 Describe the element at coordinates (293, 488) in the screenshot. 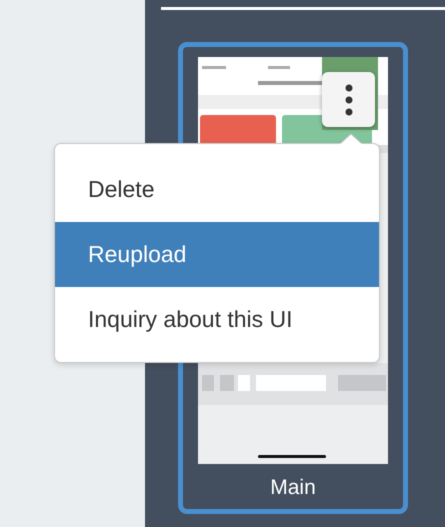

I see `screen-label: Main` at that location.